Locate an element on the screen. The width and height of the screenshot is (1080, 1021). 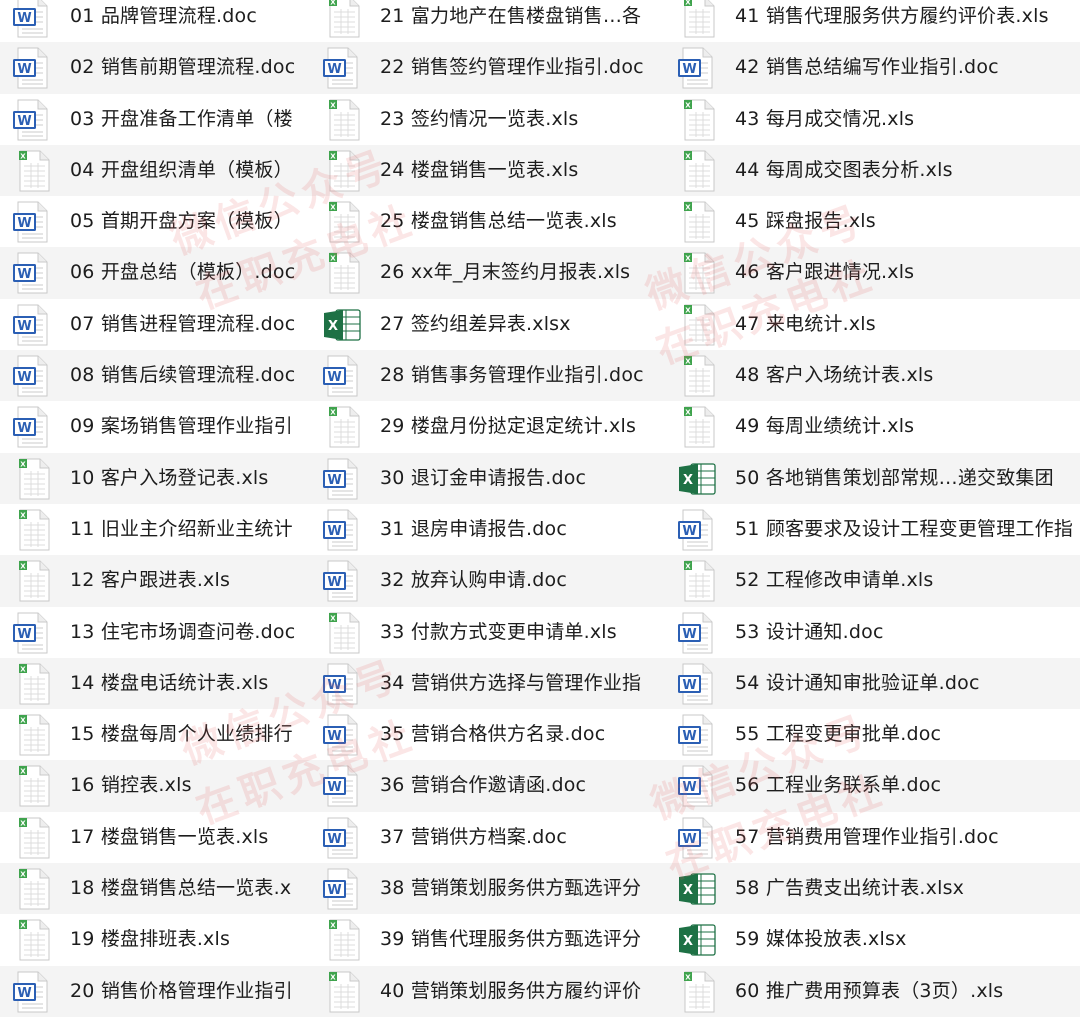
file-name: 59 媒体投放表.xlsx is located at coordinates (821, 939).